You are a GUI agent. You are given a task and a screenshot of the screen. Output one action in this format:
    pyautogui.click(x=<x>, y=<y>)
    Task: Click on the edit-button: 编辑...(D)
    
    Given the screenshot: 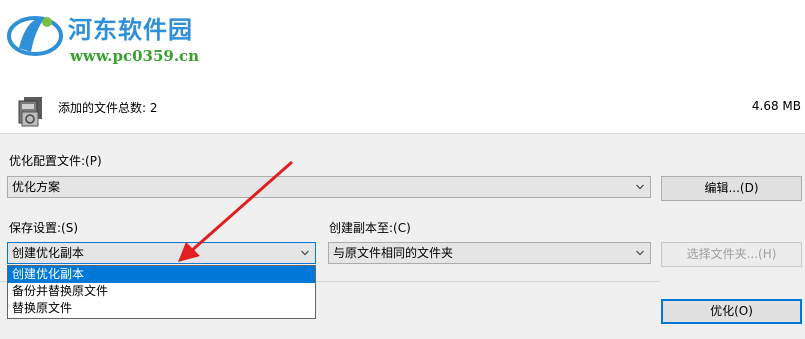 What is the action you would take?
    pyautogui.click(x=731, y=188)
    